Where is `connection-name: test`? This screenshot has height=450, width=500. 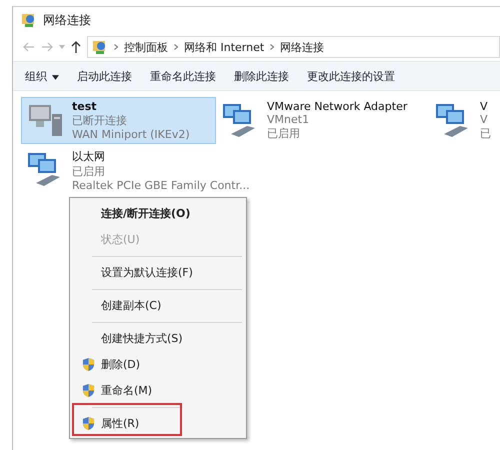 connection-name: test is located at coordinates (85, 106).